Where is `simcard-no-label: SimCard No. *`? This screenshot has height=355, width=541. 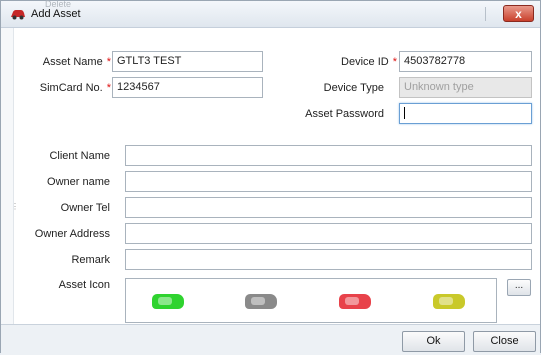
simcard-no-label: SimCard No. * is located at coordinates (68, 88).